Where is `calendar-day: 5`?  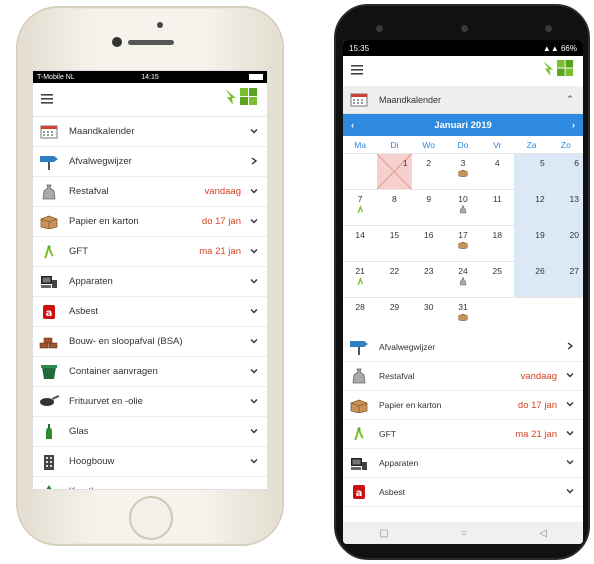
calendar-day: 5 is located at coordinates (531, 171).